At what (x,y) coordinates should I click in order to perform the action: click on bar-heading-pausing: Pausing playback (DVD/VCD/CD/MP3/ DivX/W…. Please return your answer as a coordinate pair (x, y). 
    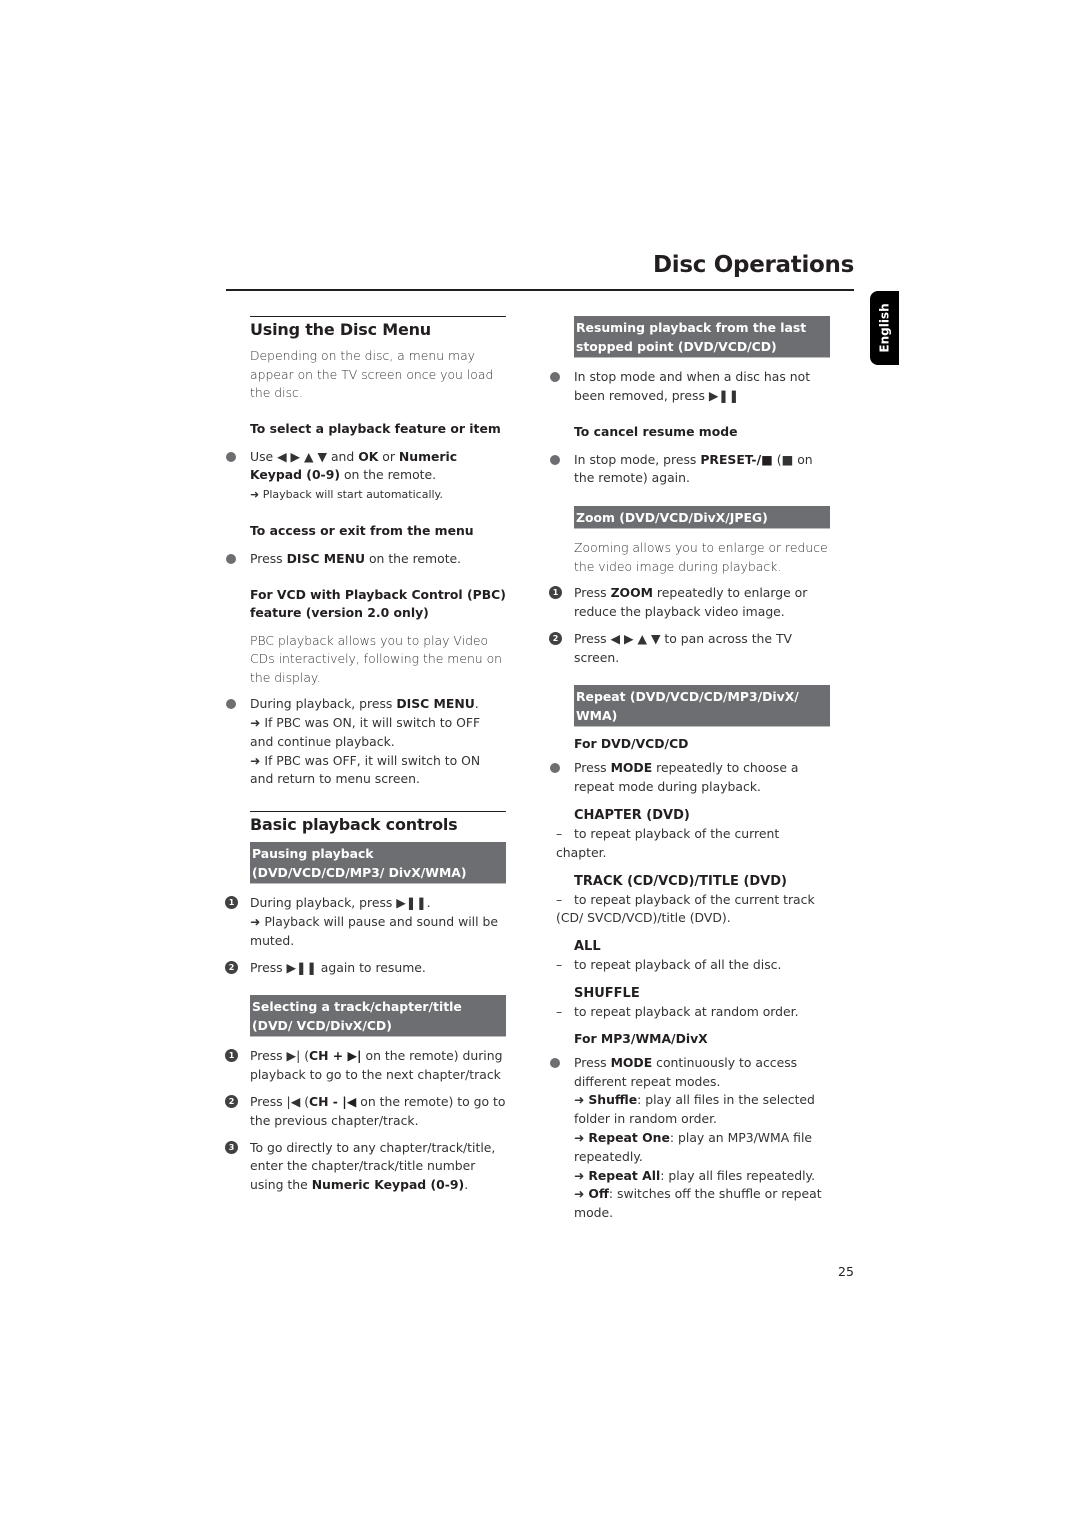
    Looking at the image, I should click on (378, 863).